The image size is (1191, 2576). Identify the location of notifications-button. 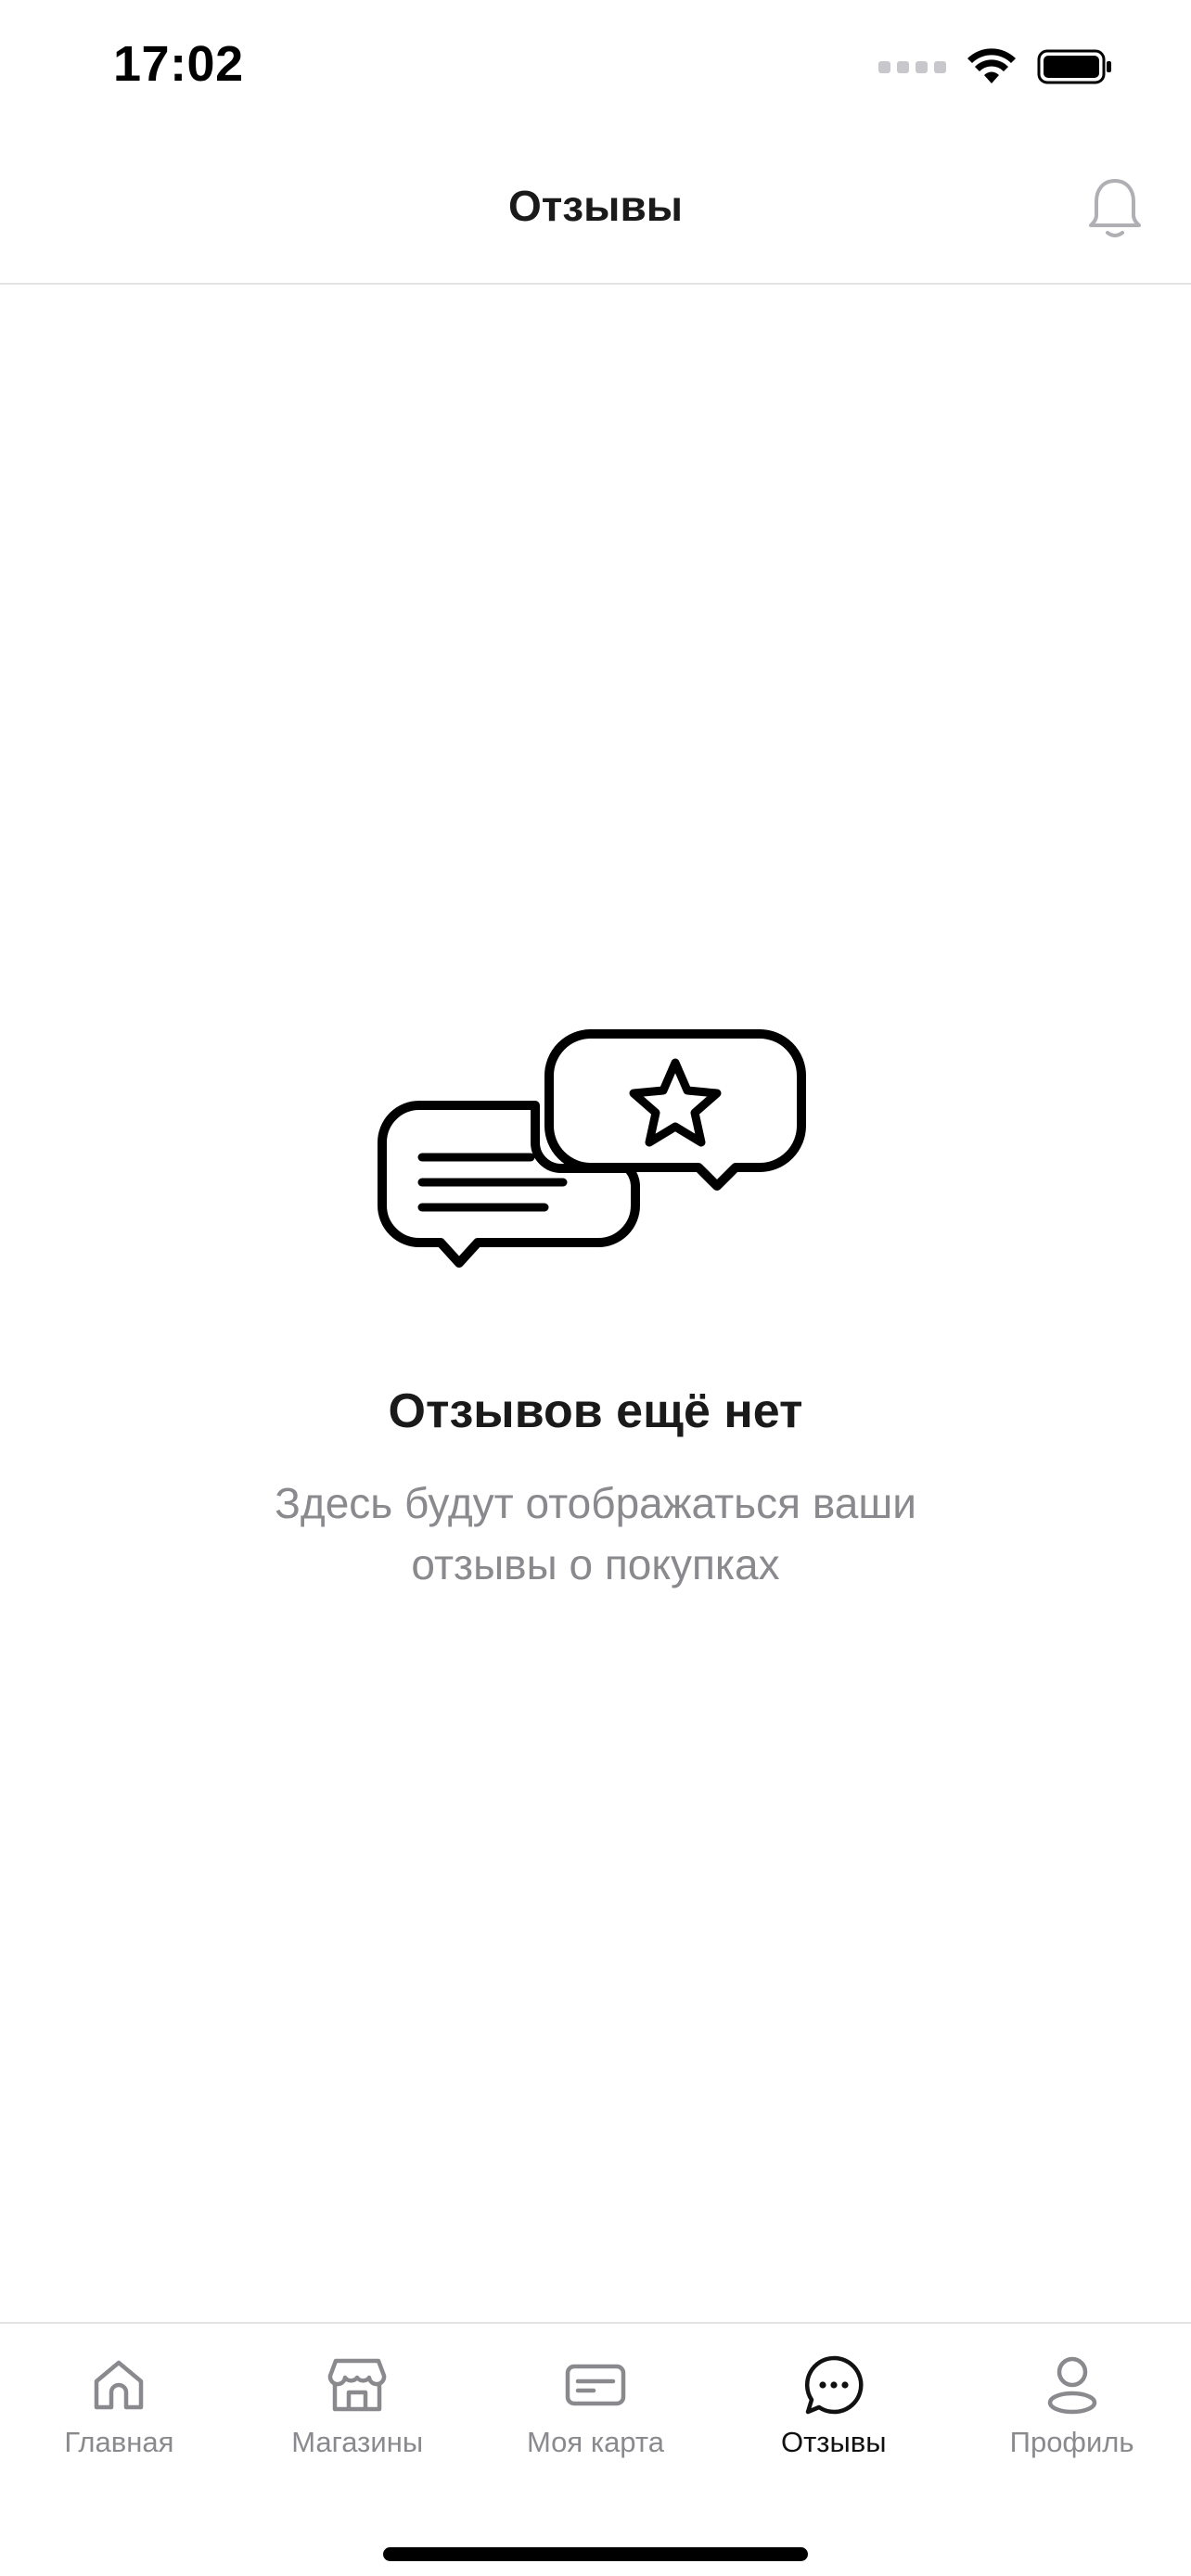
(1115, 209).